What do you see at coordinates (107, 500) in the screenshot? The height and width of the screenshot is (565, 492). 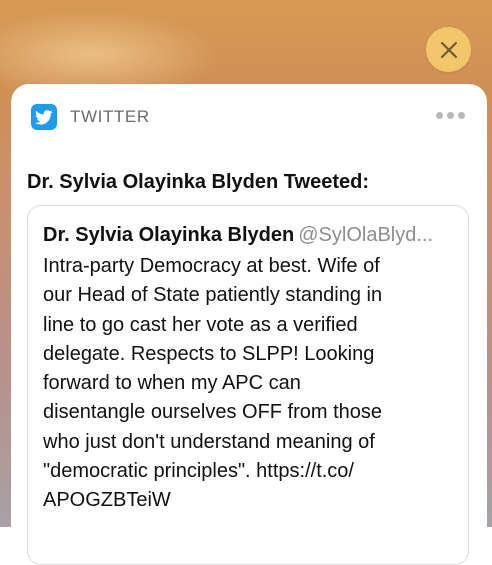 I see `tweet-text-line: APOGZBTeiW` at bounding box center [107, 500].